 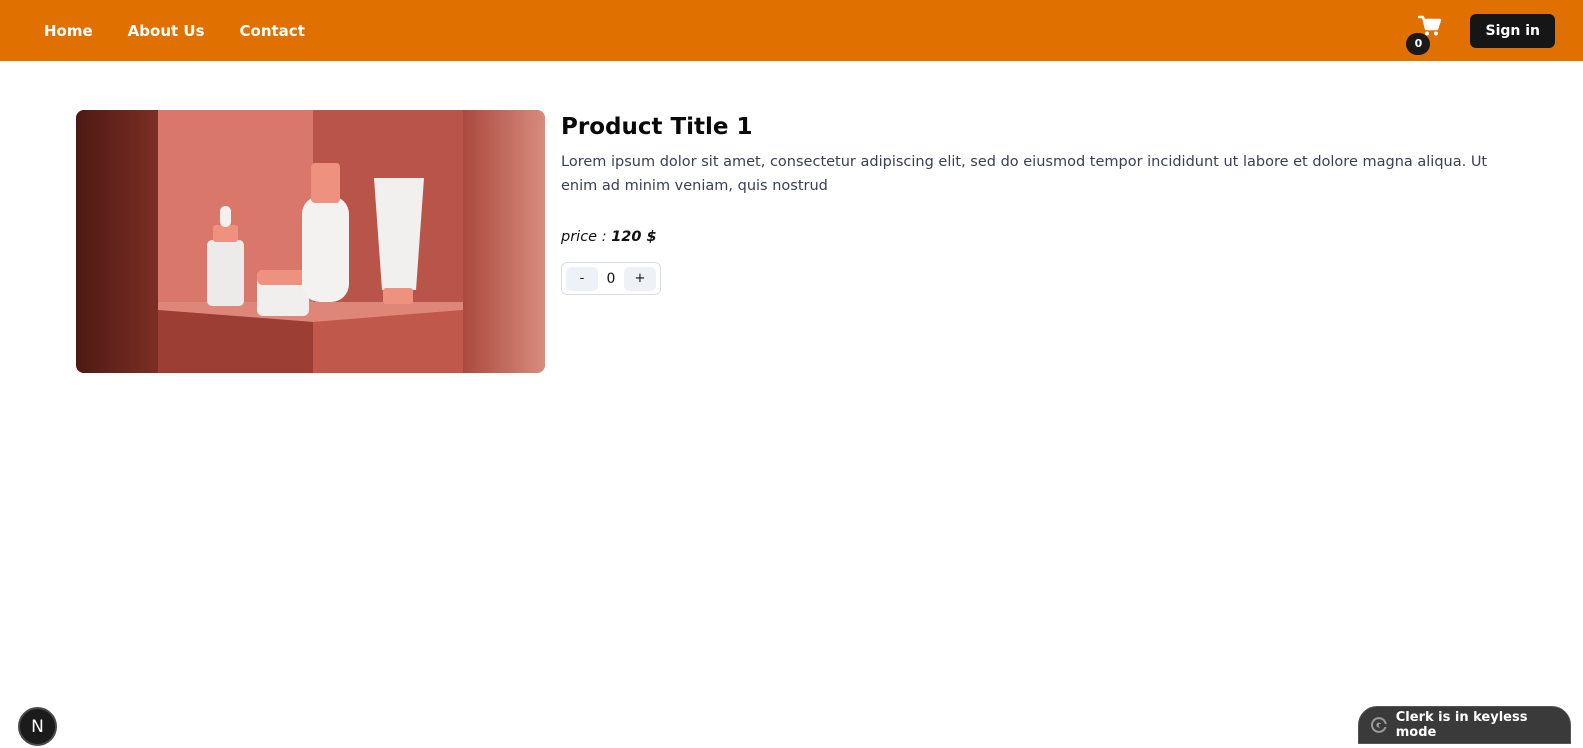 I want to click on clerk-logo-icon, so click(x=1379, y=725).